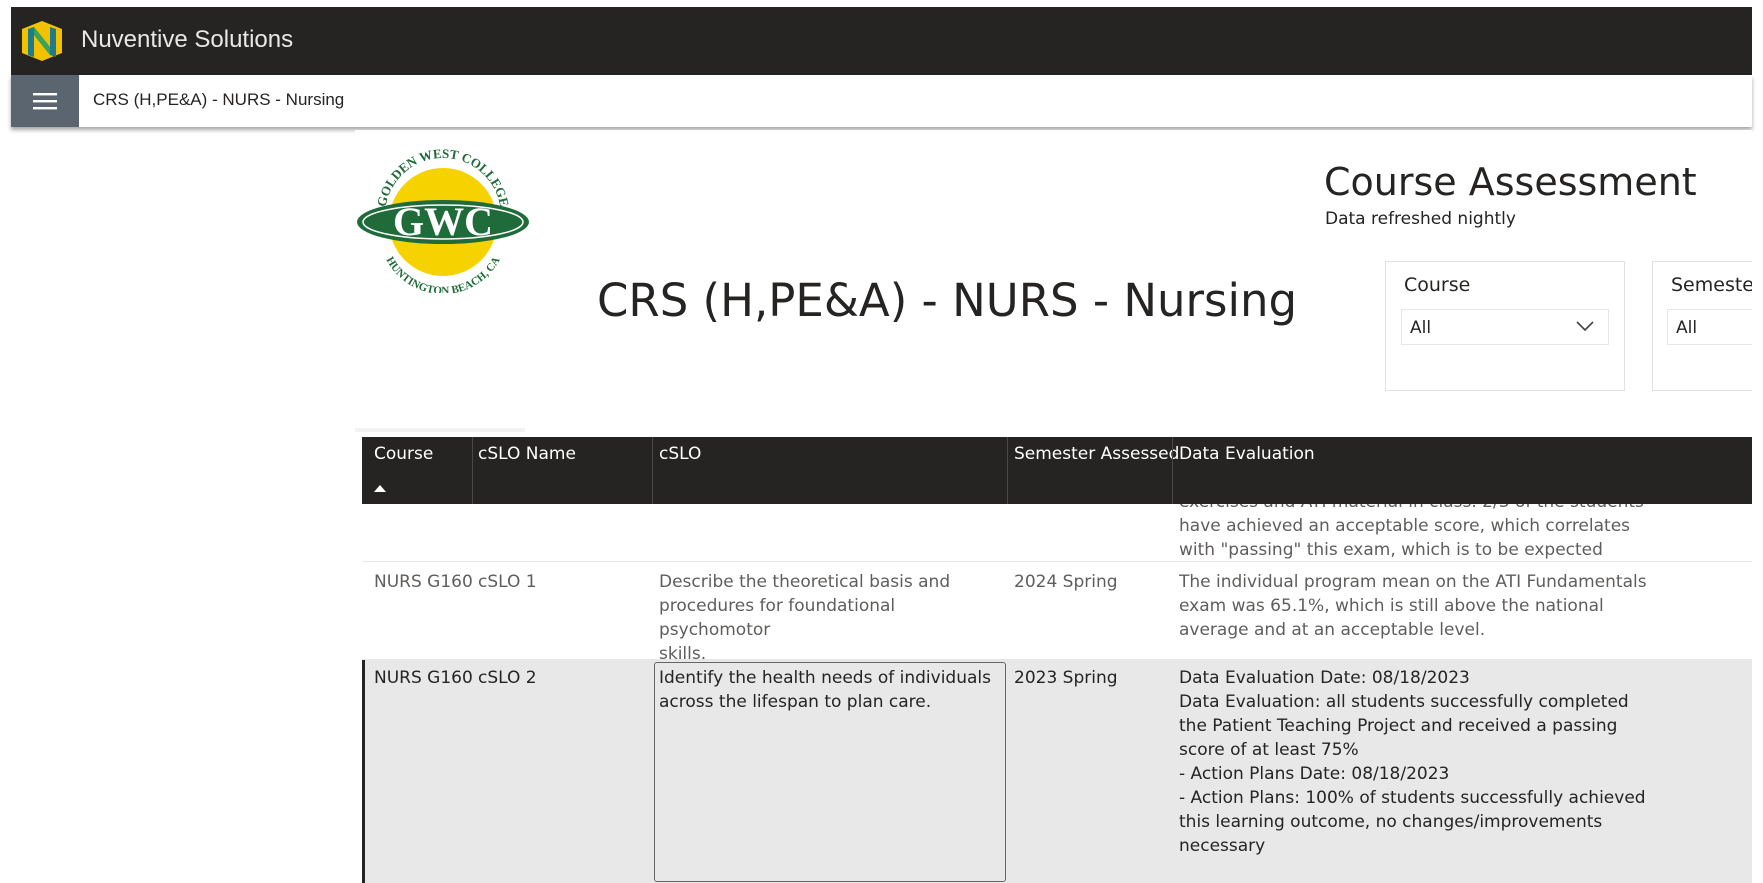  Describe the element at coordinates (403, 454) in the screenshot. I see `column-header-course: Course` at that location.